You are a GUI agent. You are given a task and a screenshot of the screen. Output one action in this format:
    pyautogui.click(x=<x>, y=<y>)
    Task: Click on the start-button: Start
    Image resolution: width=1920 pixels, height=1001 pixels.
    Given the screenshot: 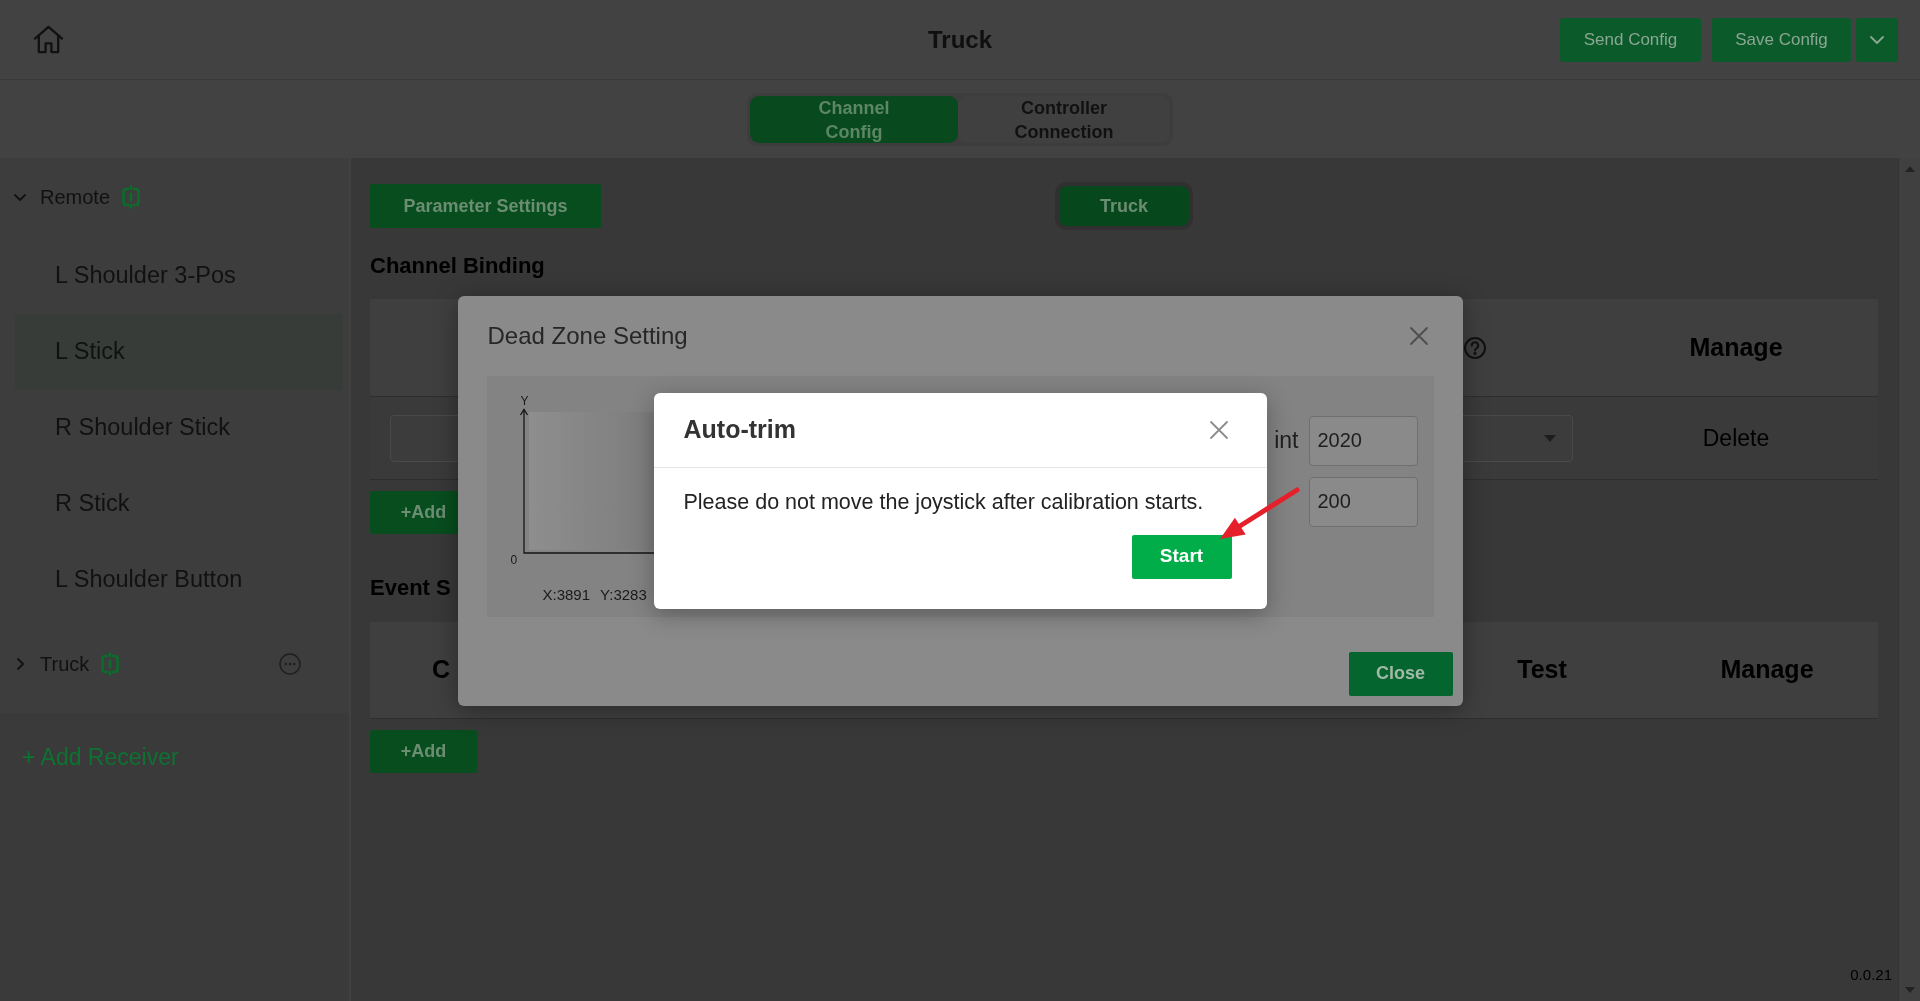 What is the action you would take?
    pyautogui.click(x=1181, y=556)
    